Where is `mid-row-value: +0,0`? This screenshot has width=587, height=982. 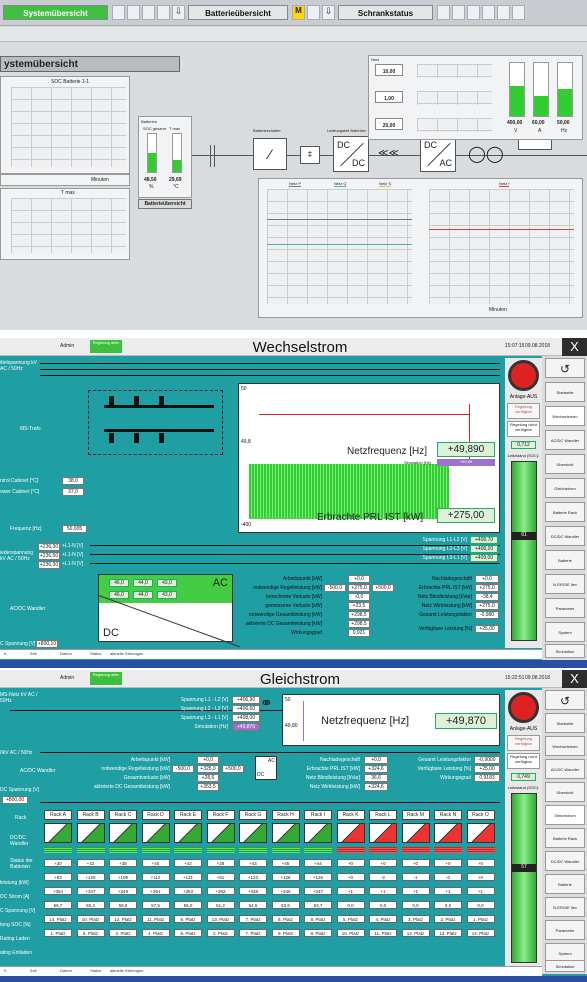 mid-row-value: +0,0 is located at coordinates (376, 760).